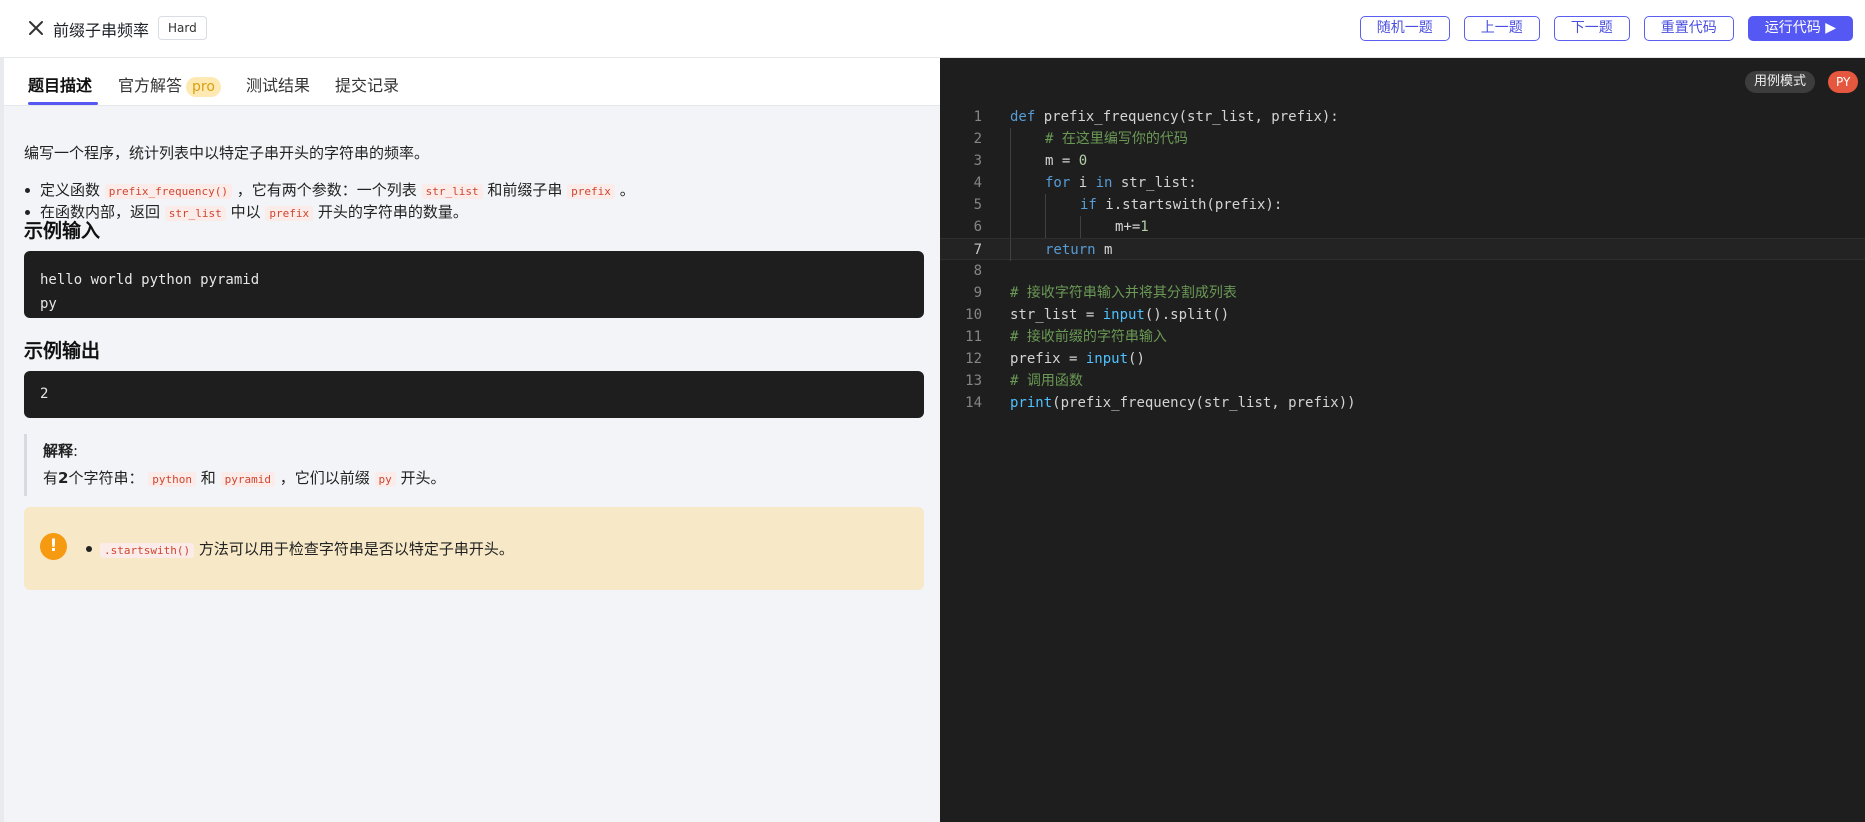 The width and height of the screenshot is (1865, 822). I want to click on warning-icon: !, so click(53, 546).